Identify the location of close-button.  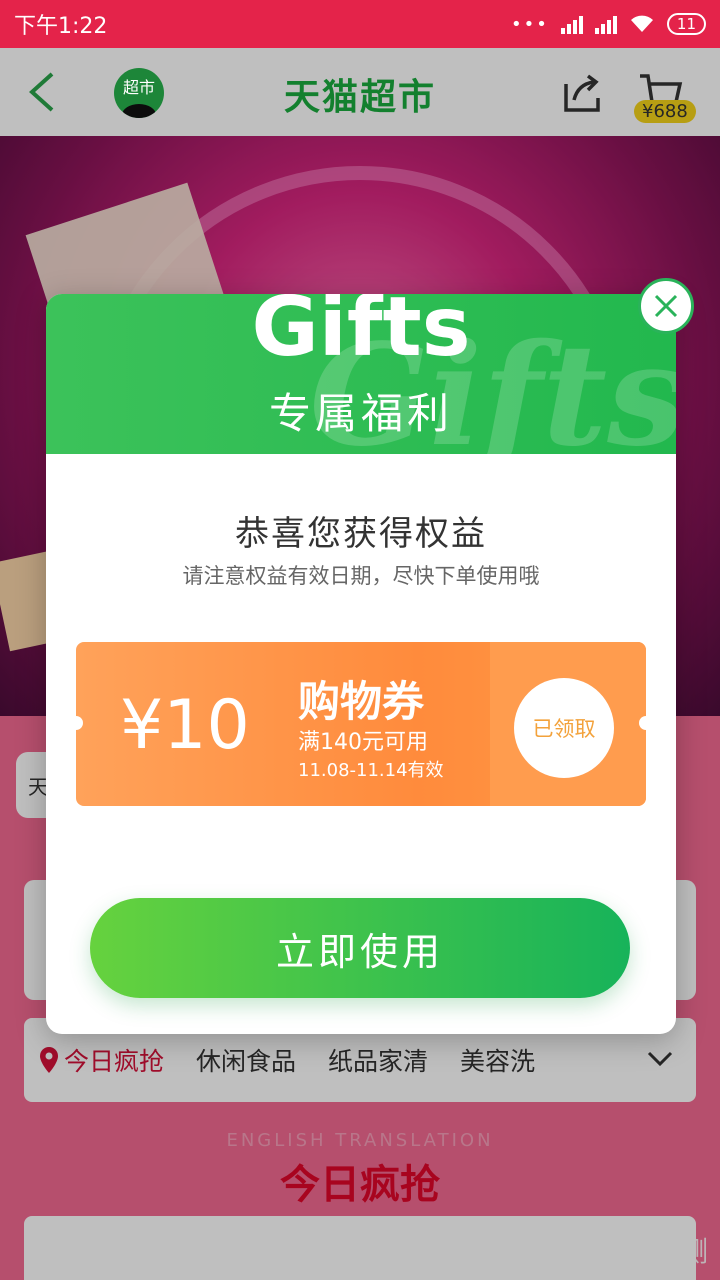
(666, 306).